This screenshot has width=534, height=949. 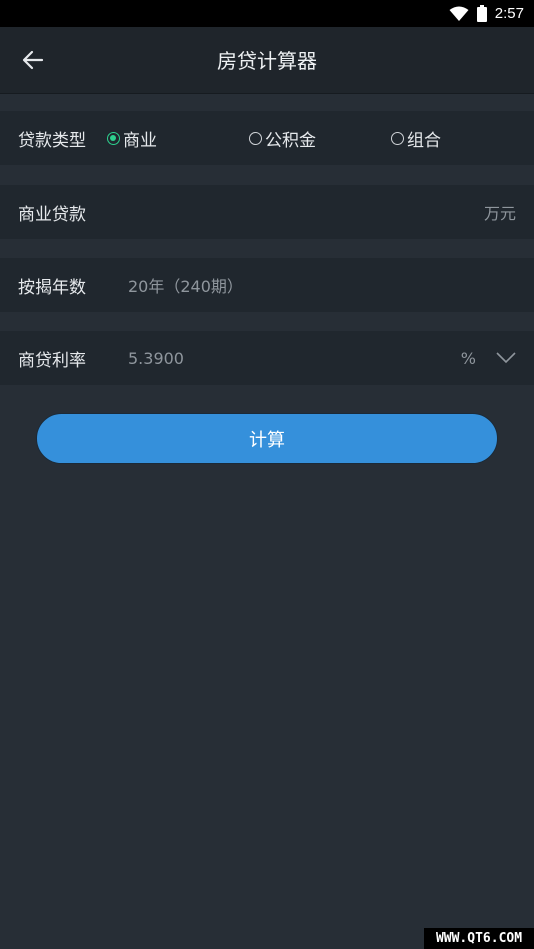 What do you see at coordinates (185, 286) in the screenshot?
I see `term-value: 20年（240期）` at bounding box center [185, 286].